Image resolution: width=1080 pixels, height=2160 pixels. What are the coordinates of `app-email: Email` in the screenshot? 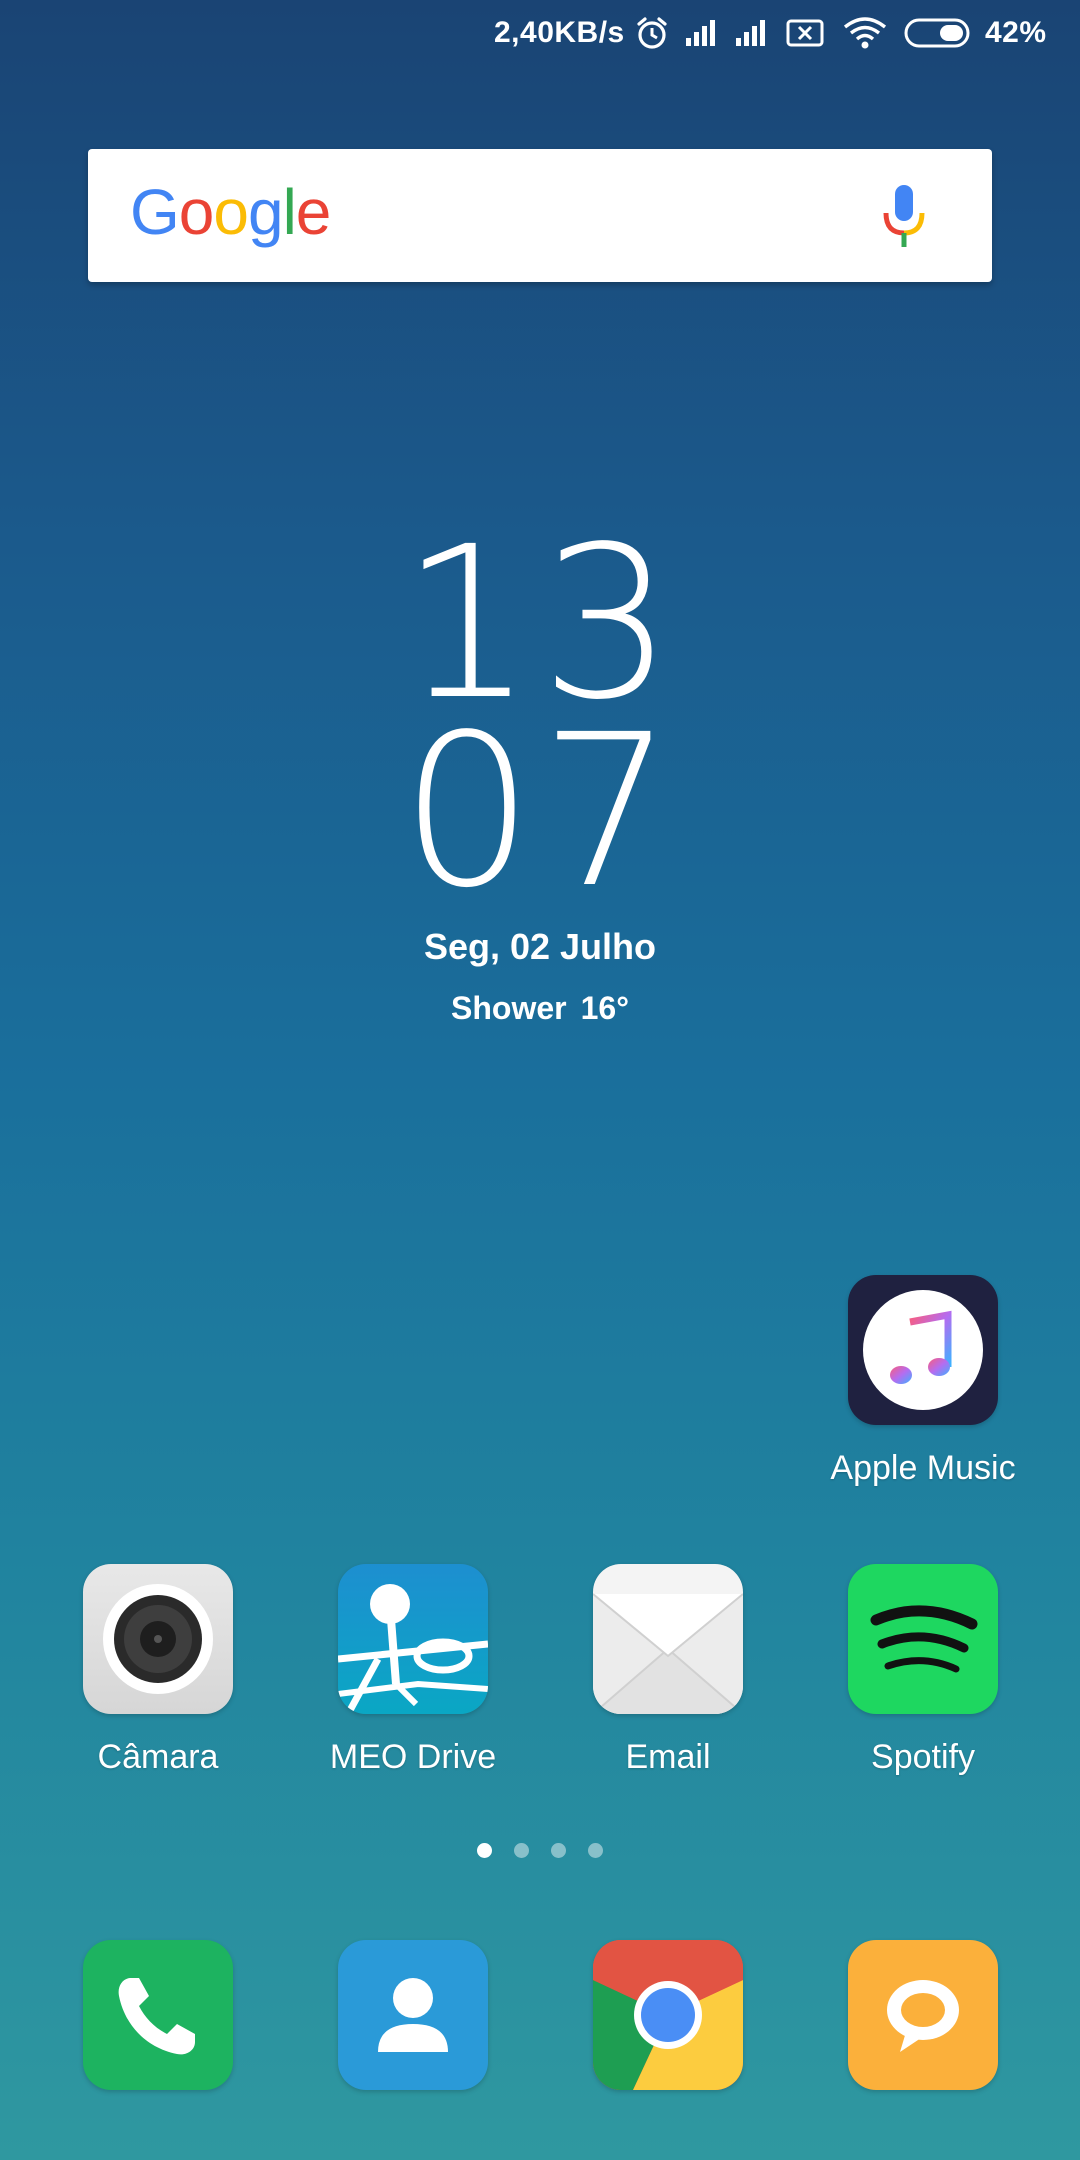 It's located at (668, 1670).